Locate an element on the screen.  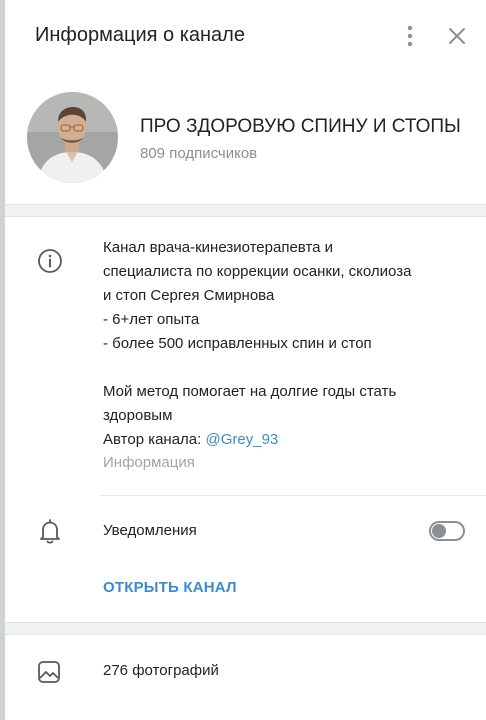
description-line: Мой метод помогает на долгие годы стать is located at coordinates (250, 391).